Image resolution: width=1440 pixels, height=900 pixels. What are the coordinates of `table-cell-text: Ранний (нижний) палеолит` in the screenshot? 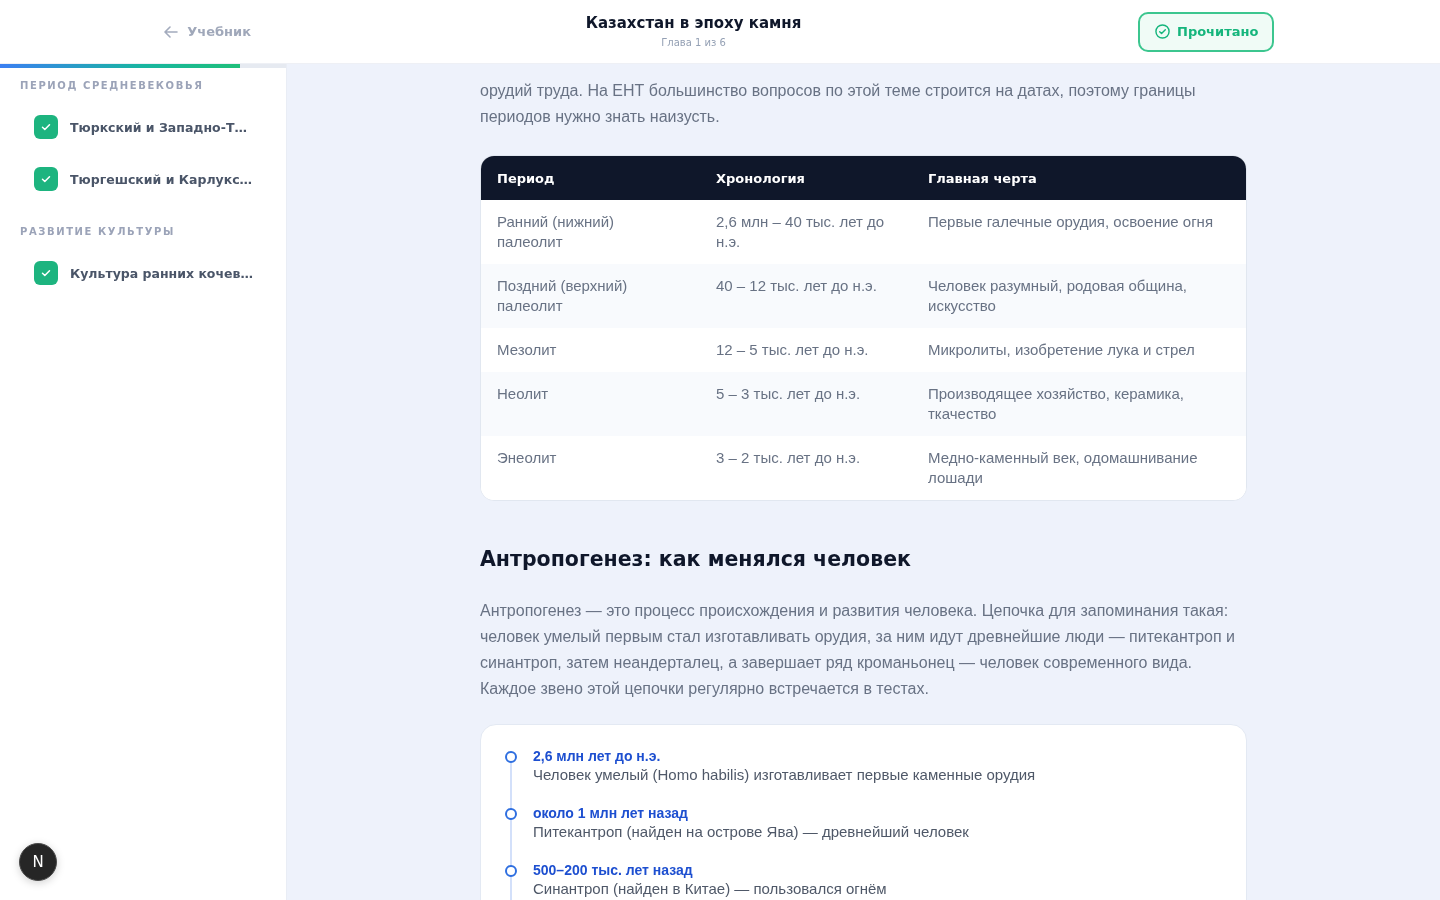 It's located at (556, 232).